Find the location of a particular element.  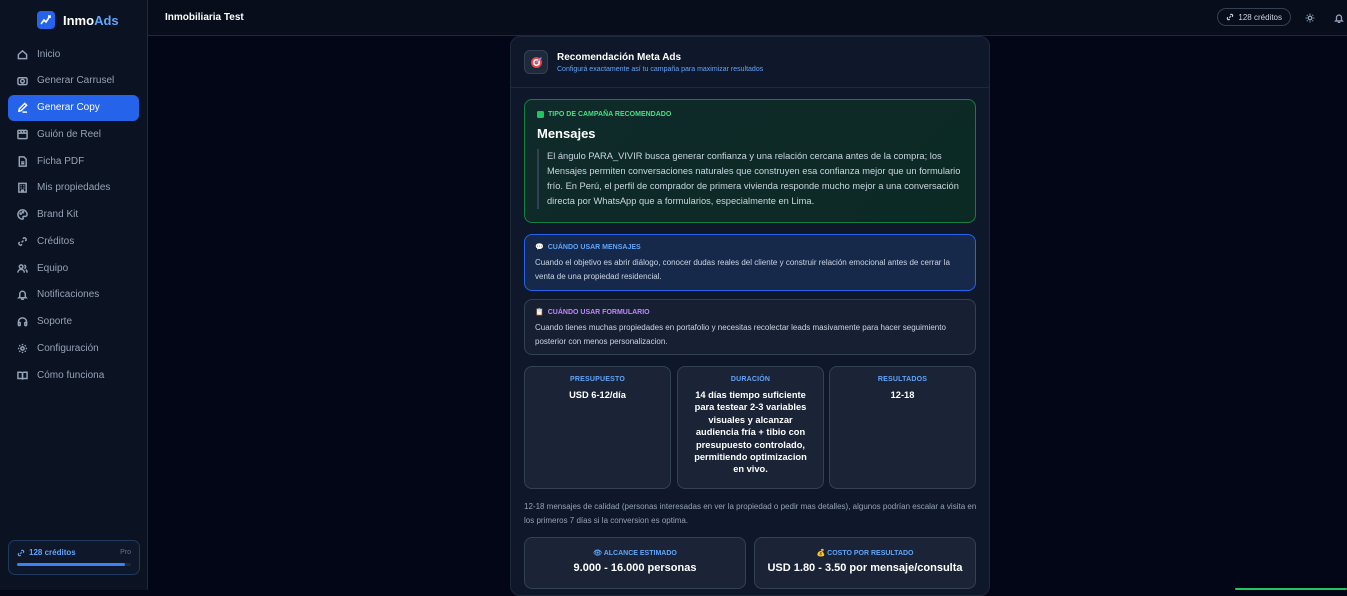

sidebar-item-generar-copy: Generar Copy is located at coordinates (73, 107).